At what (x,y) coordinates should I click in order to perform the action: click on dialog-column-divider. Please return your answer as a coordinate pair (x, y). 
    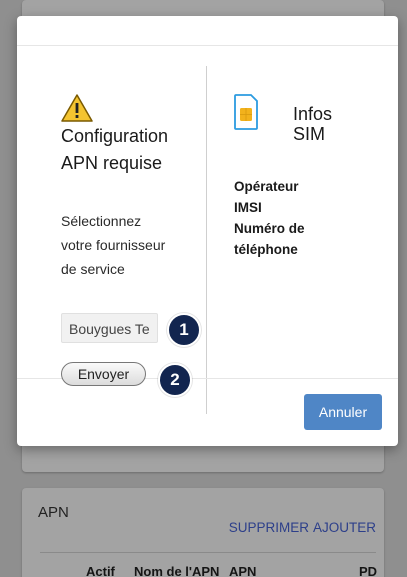
    Looking at the image, I should click on (206, 240).